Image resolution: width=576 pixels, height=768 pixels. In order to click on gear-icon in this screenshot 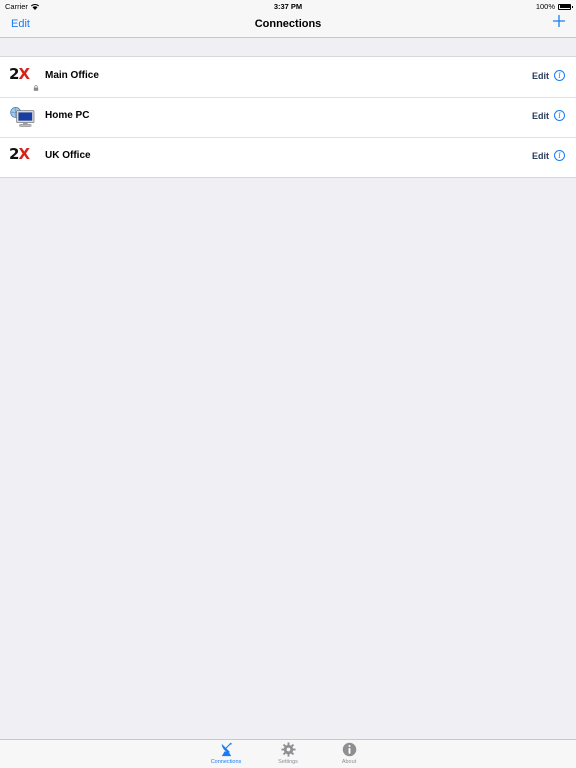, I will do `click(288, 749)`.